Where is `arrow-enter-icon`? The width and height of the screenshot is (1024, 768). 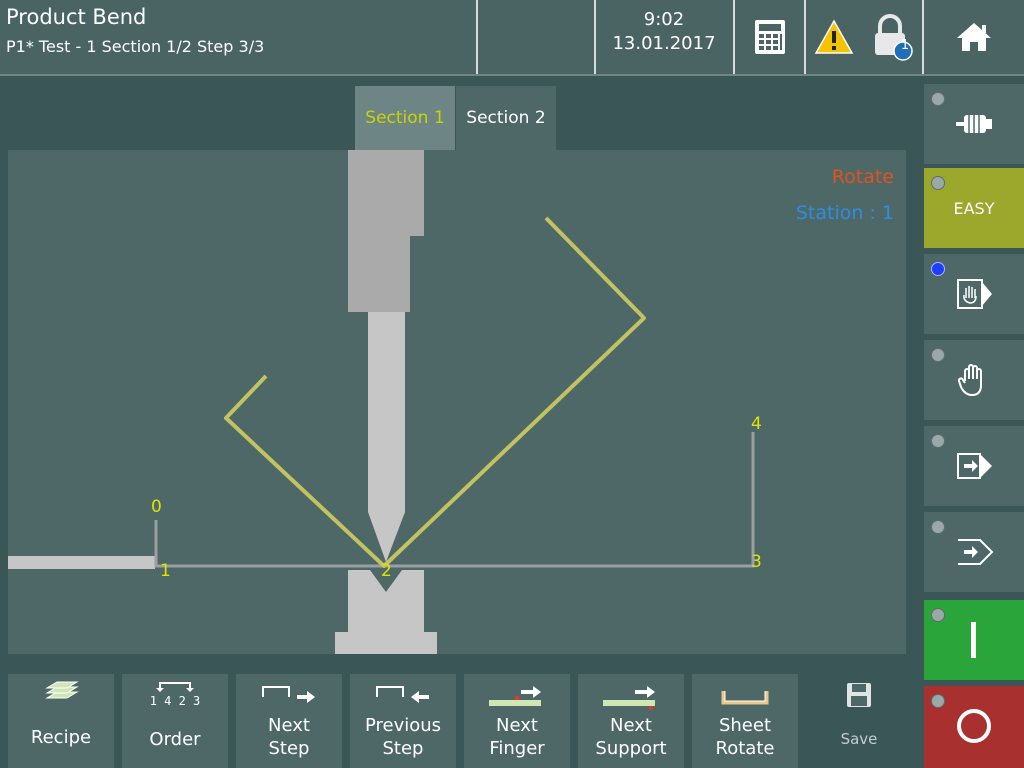
arrow-enter-icon is located at coordinates (976, 552).